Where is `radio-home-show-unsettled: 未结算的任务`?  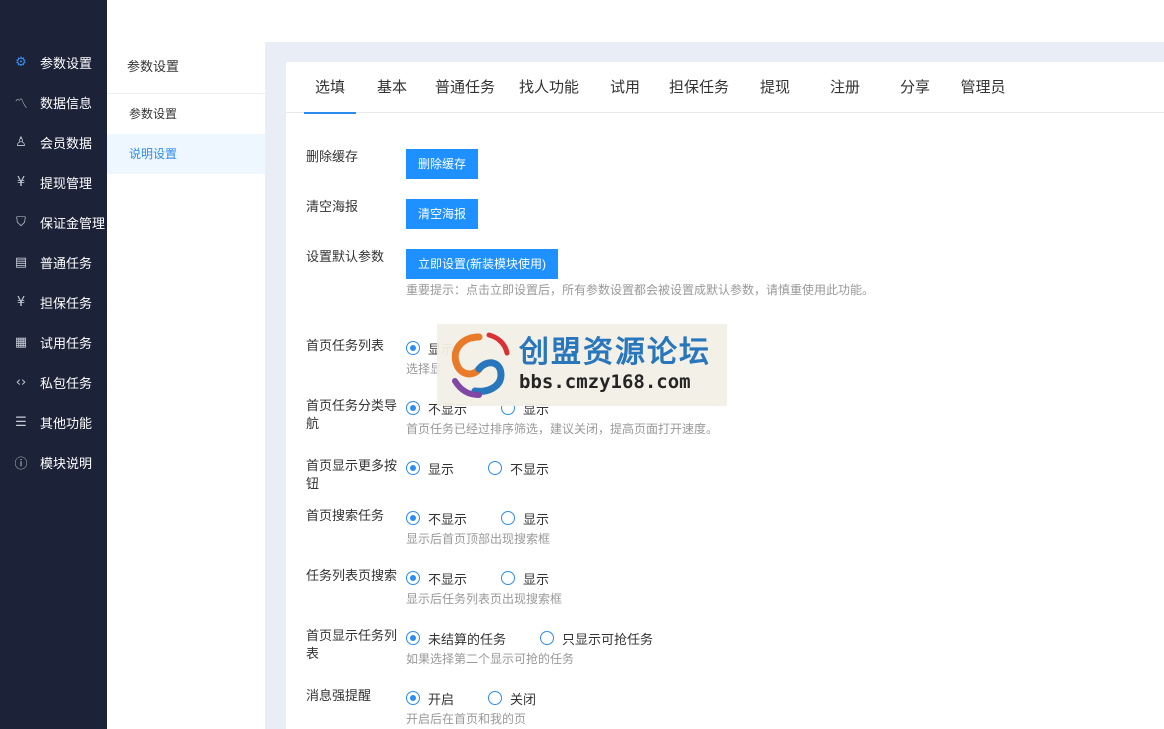
radio-home-show-unsettled: 未结算的任务 is located at coordinates (456, 638).